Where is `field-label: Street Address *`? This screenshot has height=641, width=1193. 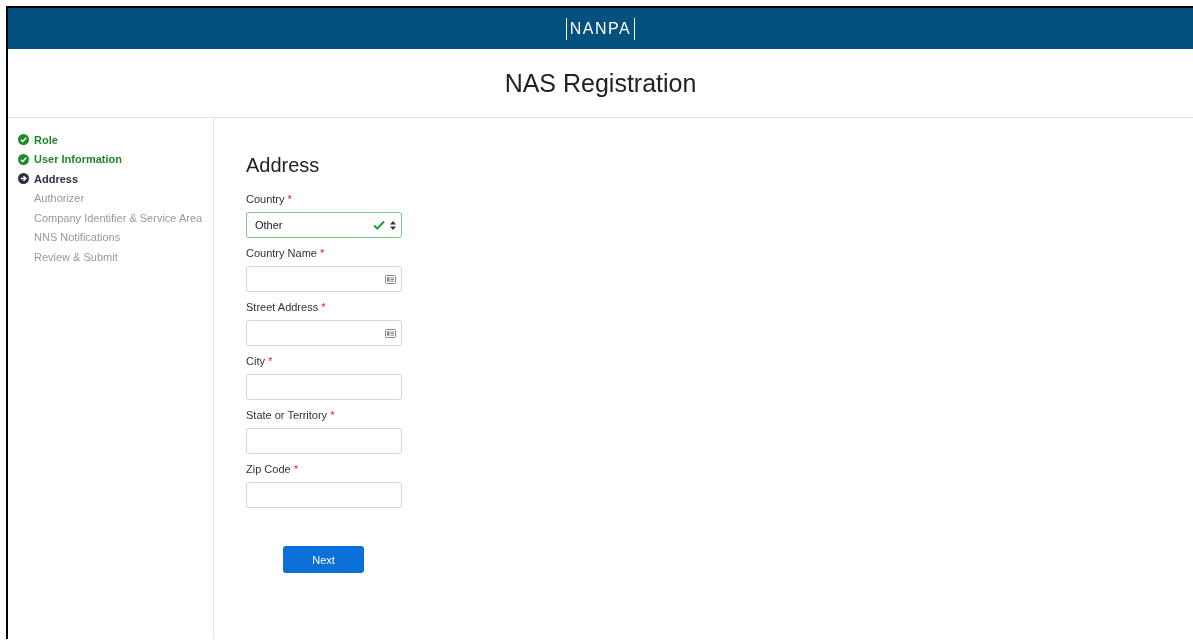
field-label: Street Address * is located at coordinates (286, 307).